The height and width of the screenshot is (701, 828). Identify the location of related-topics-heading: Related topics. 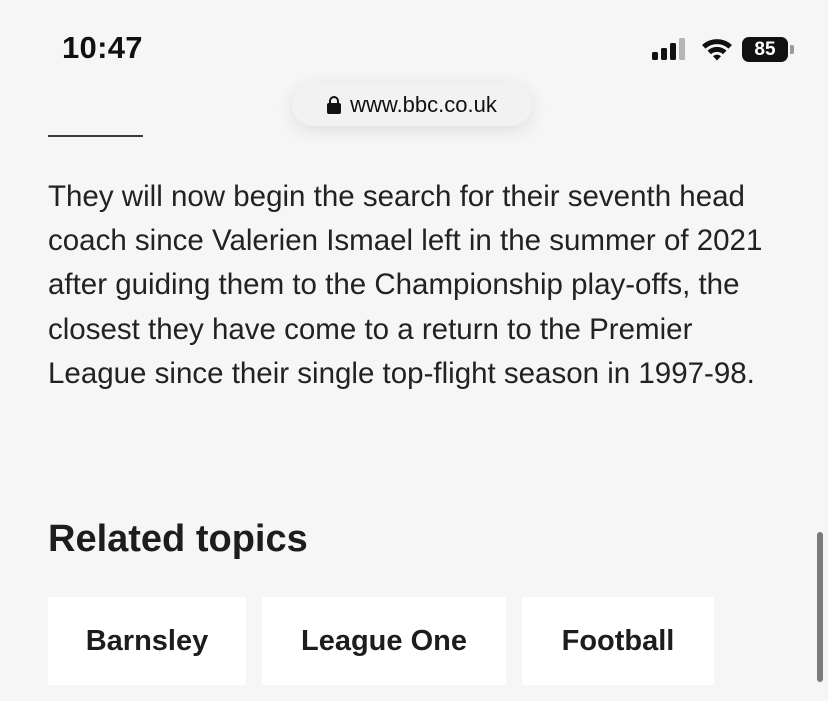
(178, 539).